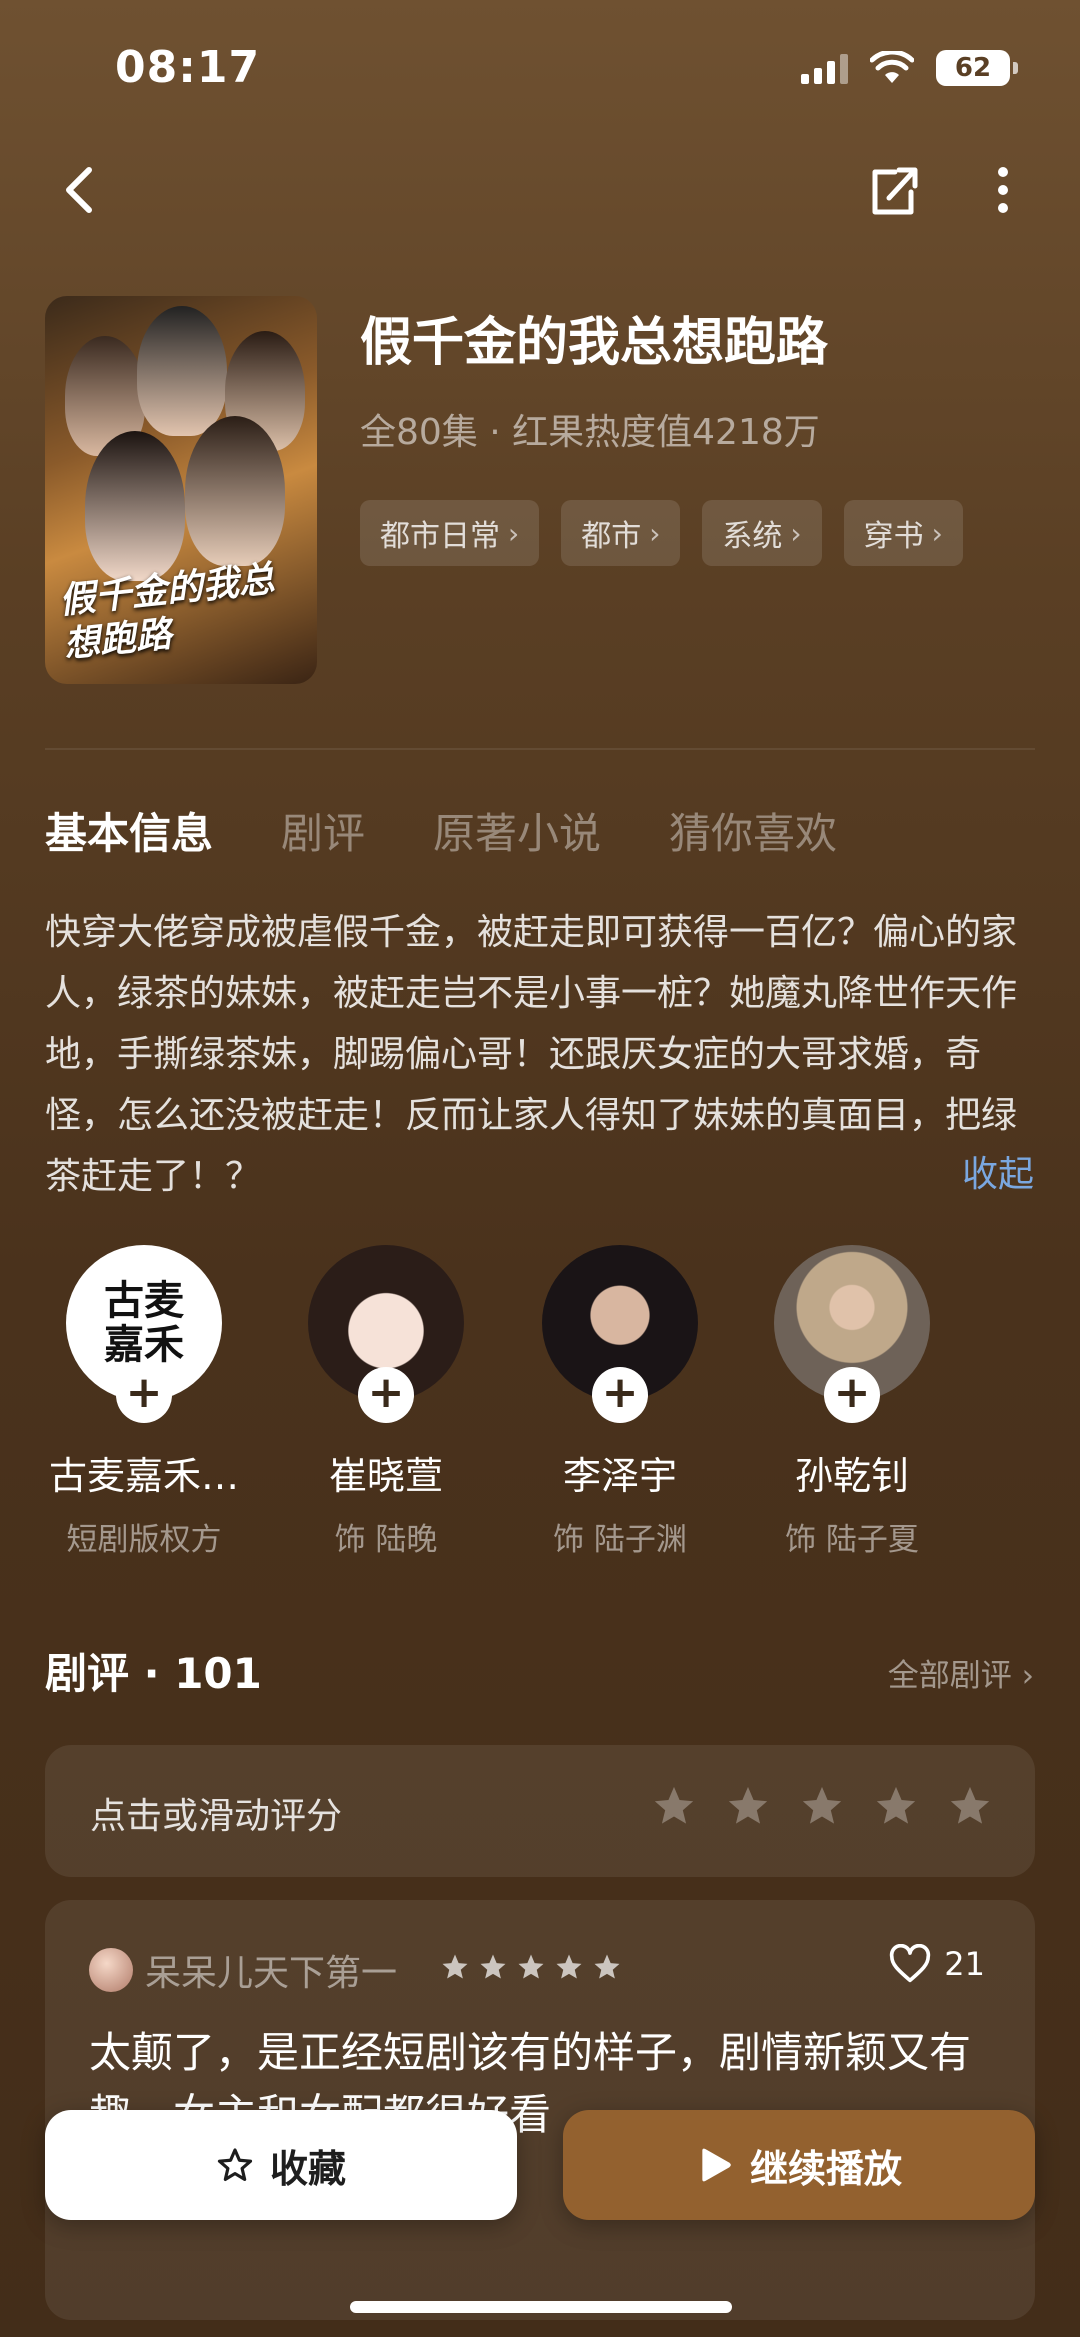 This screenshot has width=1080, height=2337. I want to click on share-icon, so click(893, 190).